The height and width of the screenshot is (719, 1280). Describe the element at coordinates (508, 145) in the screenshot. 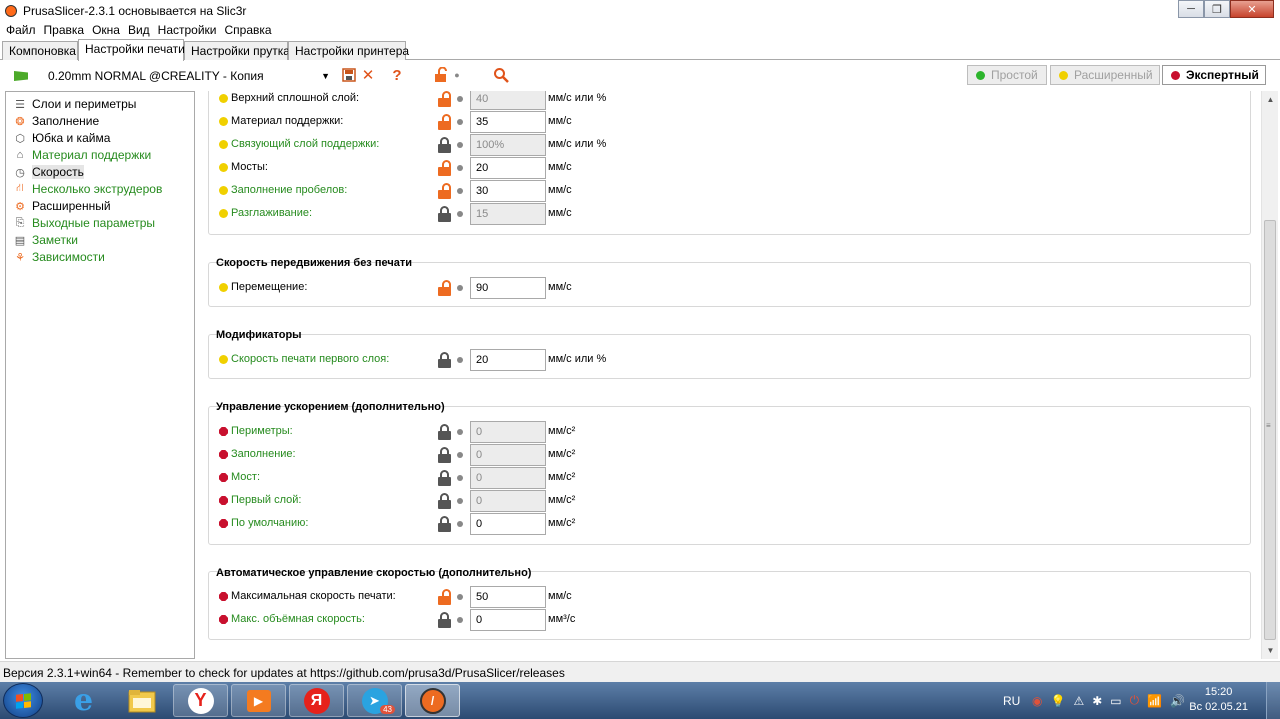

I see `setting-value-field: 100%` at that location.